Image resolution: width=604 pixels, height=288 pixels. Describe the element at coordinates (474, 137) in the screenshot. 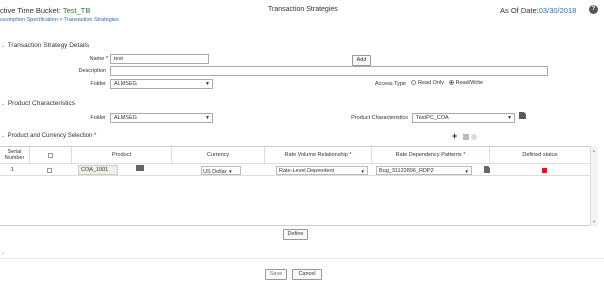

I see `delete-icon` at that location.